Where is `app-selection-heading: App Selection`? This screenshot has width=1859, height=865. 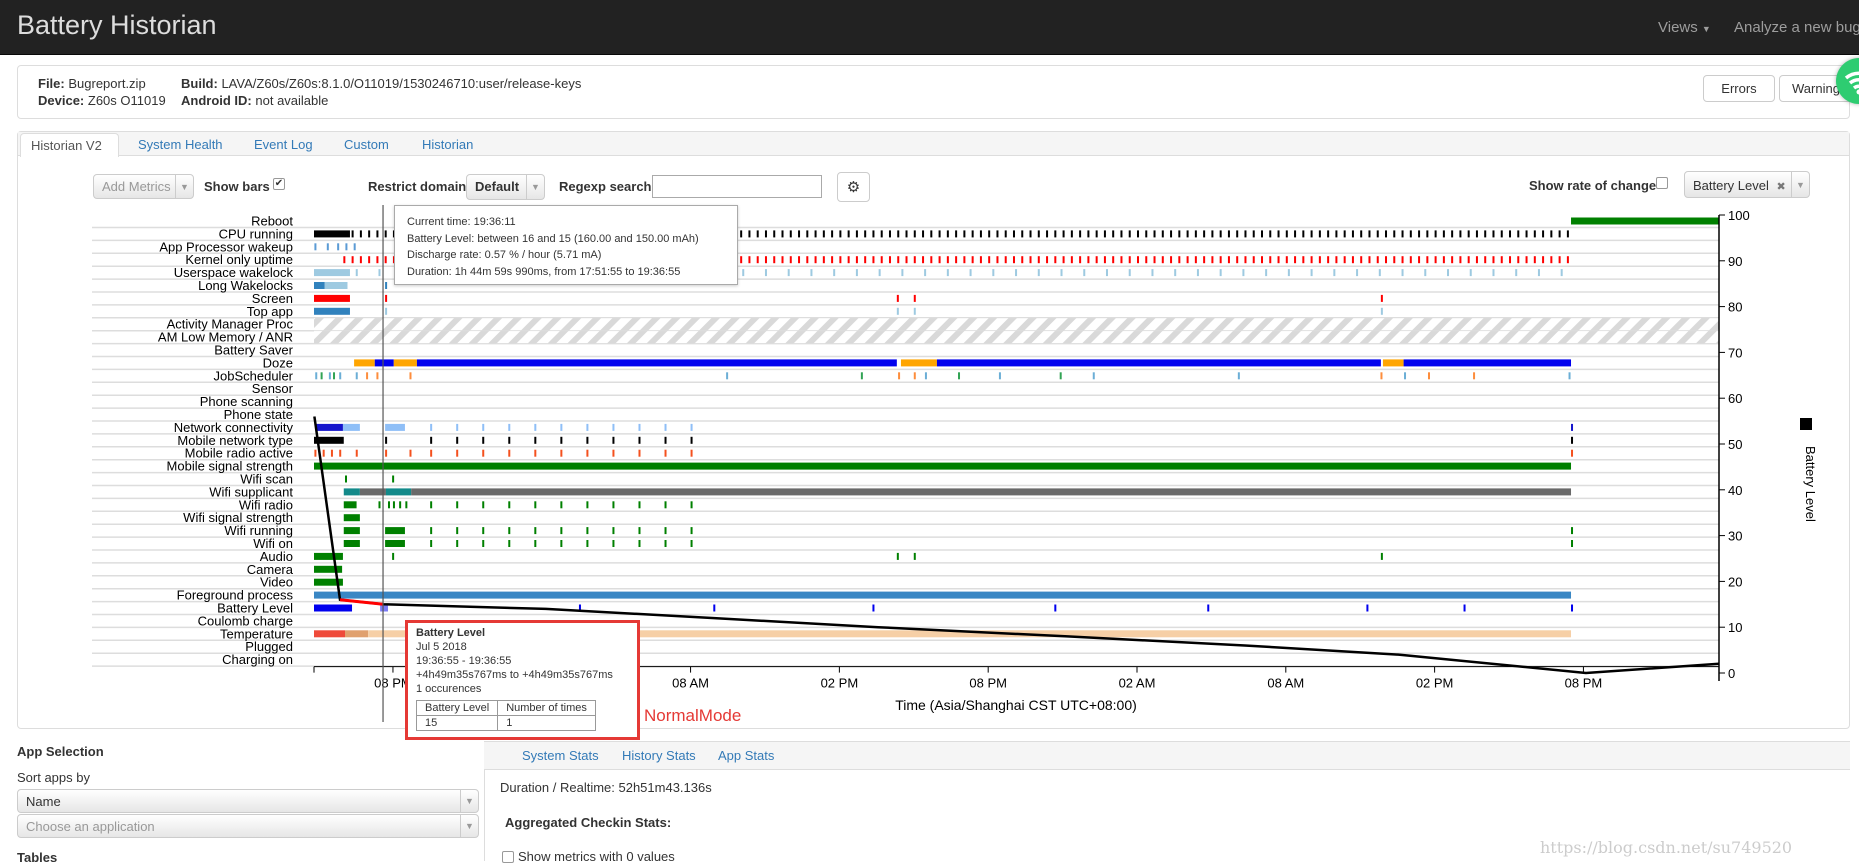
app-selection-heading: App Selection is located at coordinates (60, 751).